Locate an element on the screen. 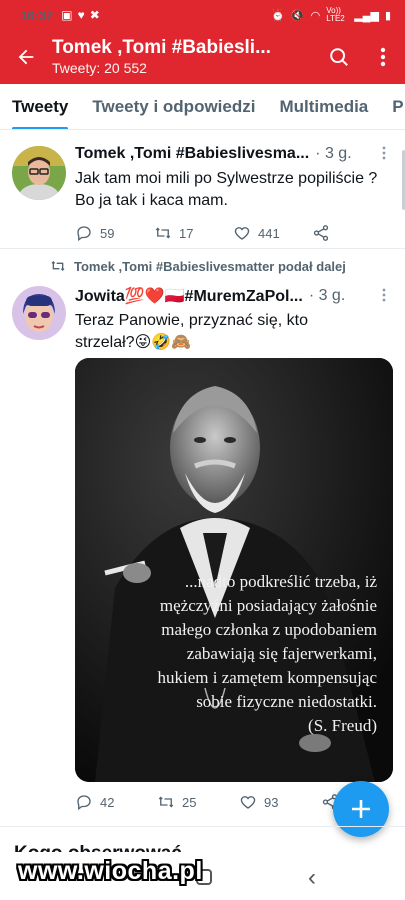 Image resolution: width=405 pixels, height=900 pixels. watermark: www.wiocha.pl is located at coordinates (110, 871).